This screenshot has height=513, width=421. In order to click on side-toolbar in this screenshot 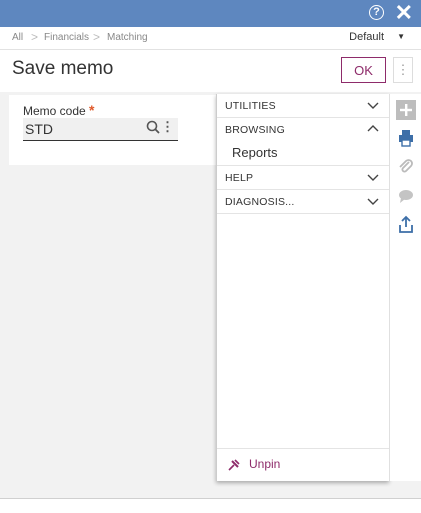, I will do `click(405, 287)`.